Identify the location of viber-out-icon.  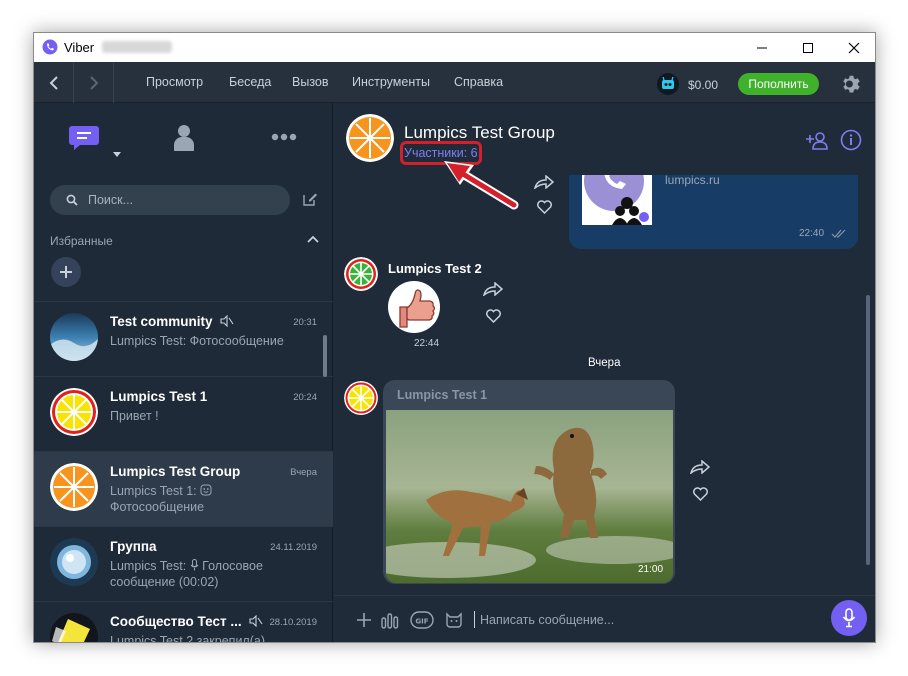
(668, 84).